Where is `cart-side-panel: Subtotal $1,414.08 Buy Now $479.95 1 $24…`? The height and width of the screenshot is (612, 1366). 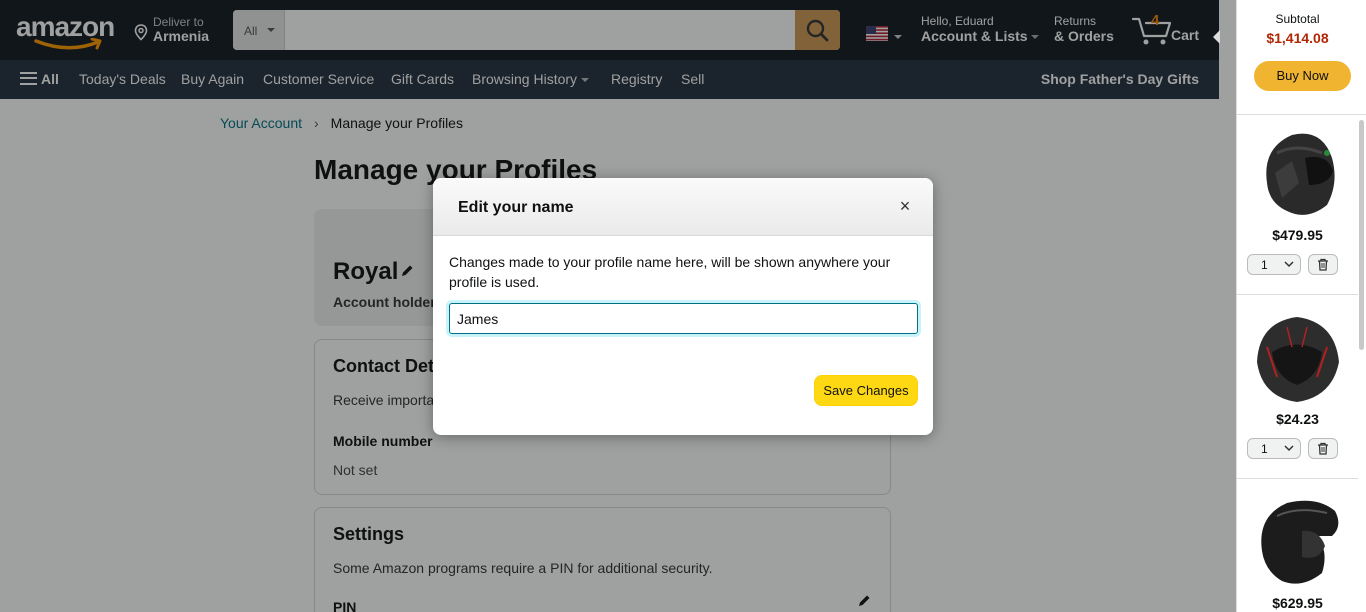
cart-side-panel: Subtotal $1,414.08 Buy Now $479.95 1 $24… is located at coordinates (1301, 306).